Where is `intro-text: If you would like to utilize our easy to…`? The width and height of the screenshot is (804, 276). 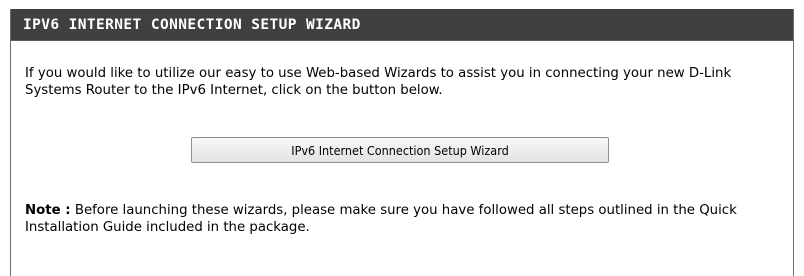 intro-text: If you would like to utilize our easy to… is located at coordinates (378, 82).